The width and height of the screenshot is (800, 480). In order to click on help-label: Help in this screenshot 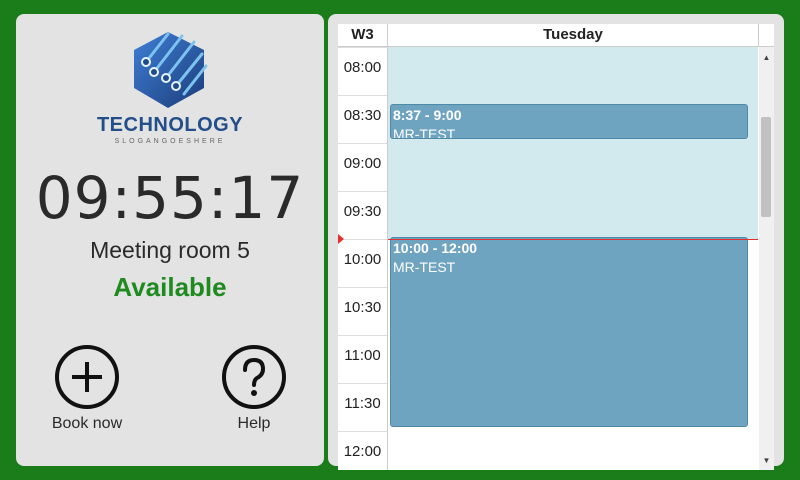, I will do `click(254, 423)`.